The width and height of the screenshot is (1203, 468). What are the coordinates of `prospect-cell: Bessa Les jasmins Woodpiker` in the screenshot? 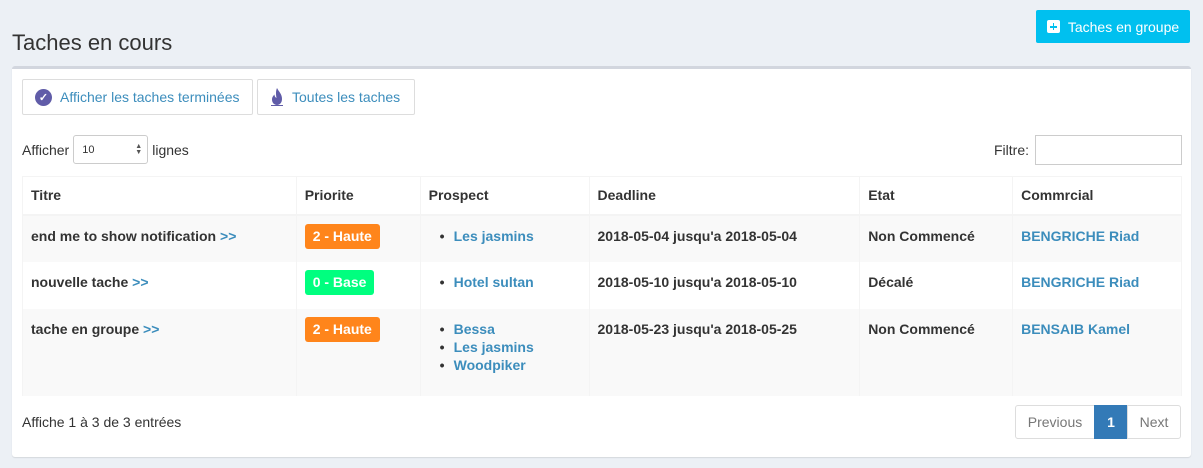 It's located at (504, 352).